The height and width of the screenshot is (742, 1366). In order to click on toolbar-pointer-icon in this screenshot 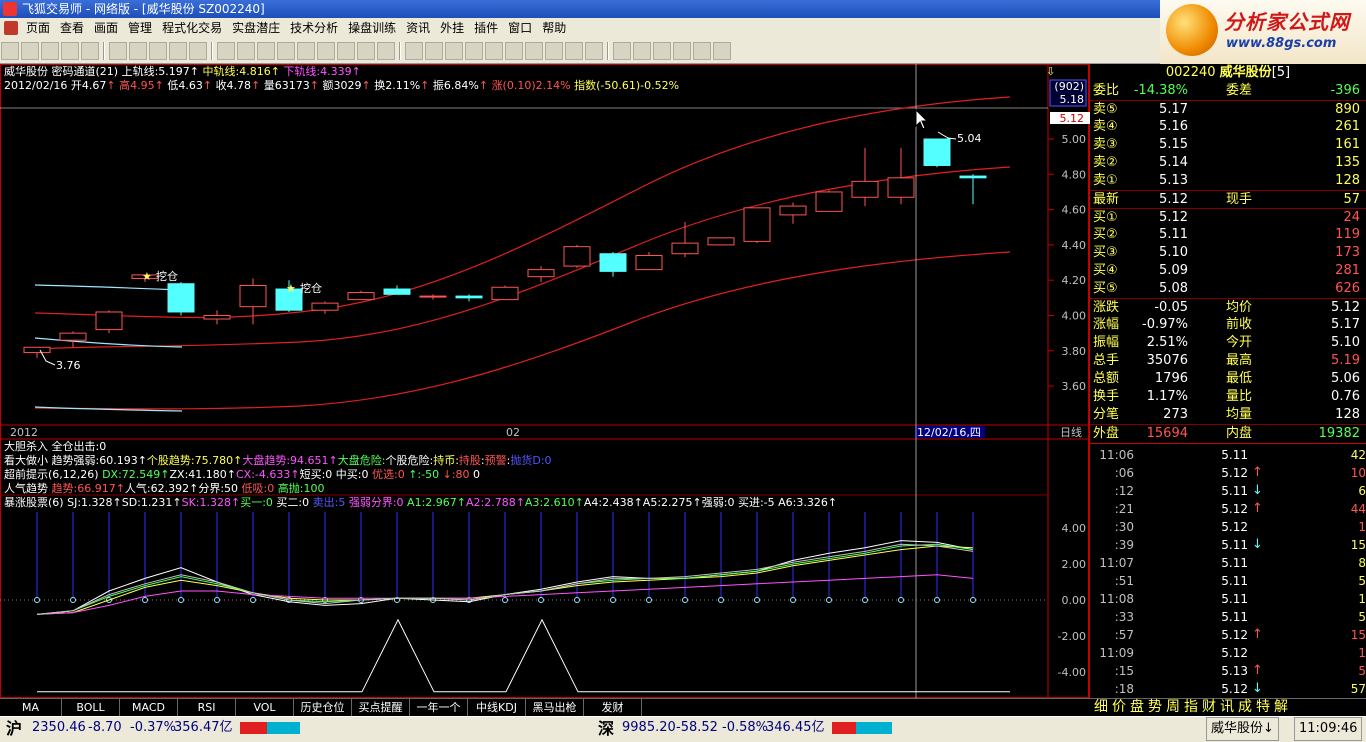, I will do `click(434, 51)`.